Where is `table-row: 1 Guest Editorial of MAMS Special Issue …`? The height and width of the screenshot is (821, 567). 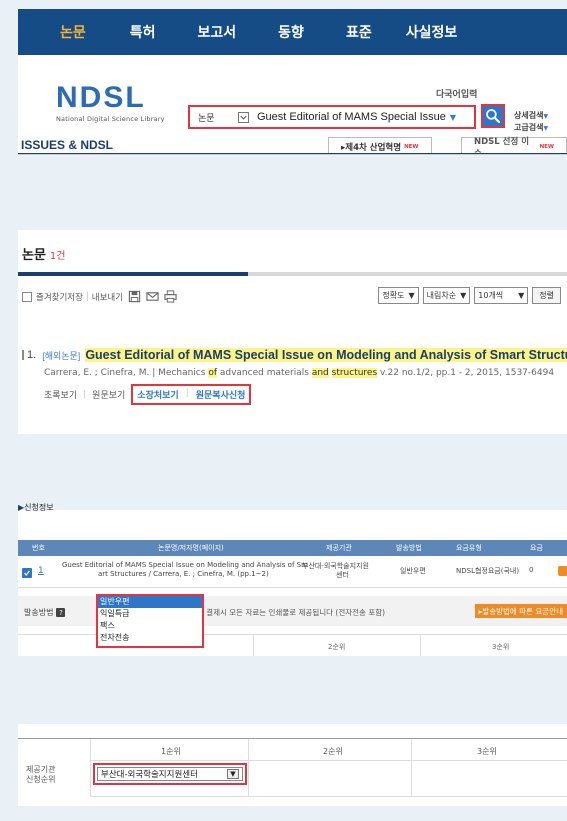 table-row: 1 Guest Editorial of MAMS Special Issue … is located at coordinates (292, 572).